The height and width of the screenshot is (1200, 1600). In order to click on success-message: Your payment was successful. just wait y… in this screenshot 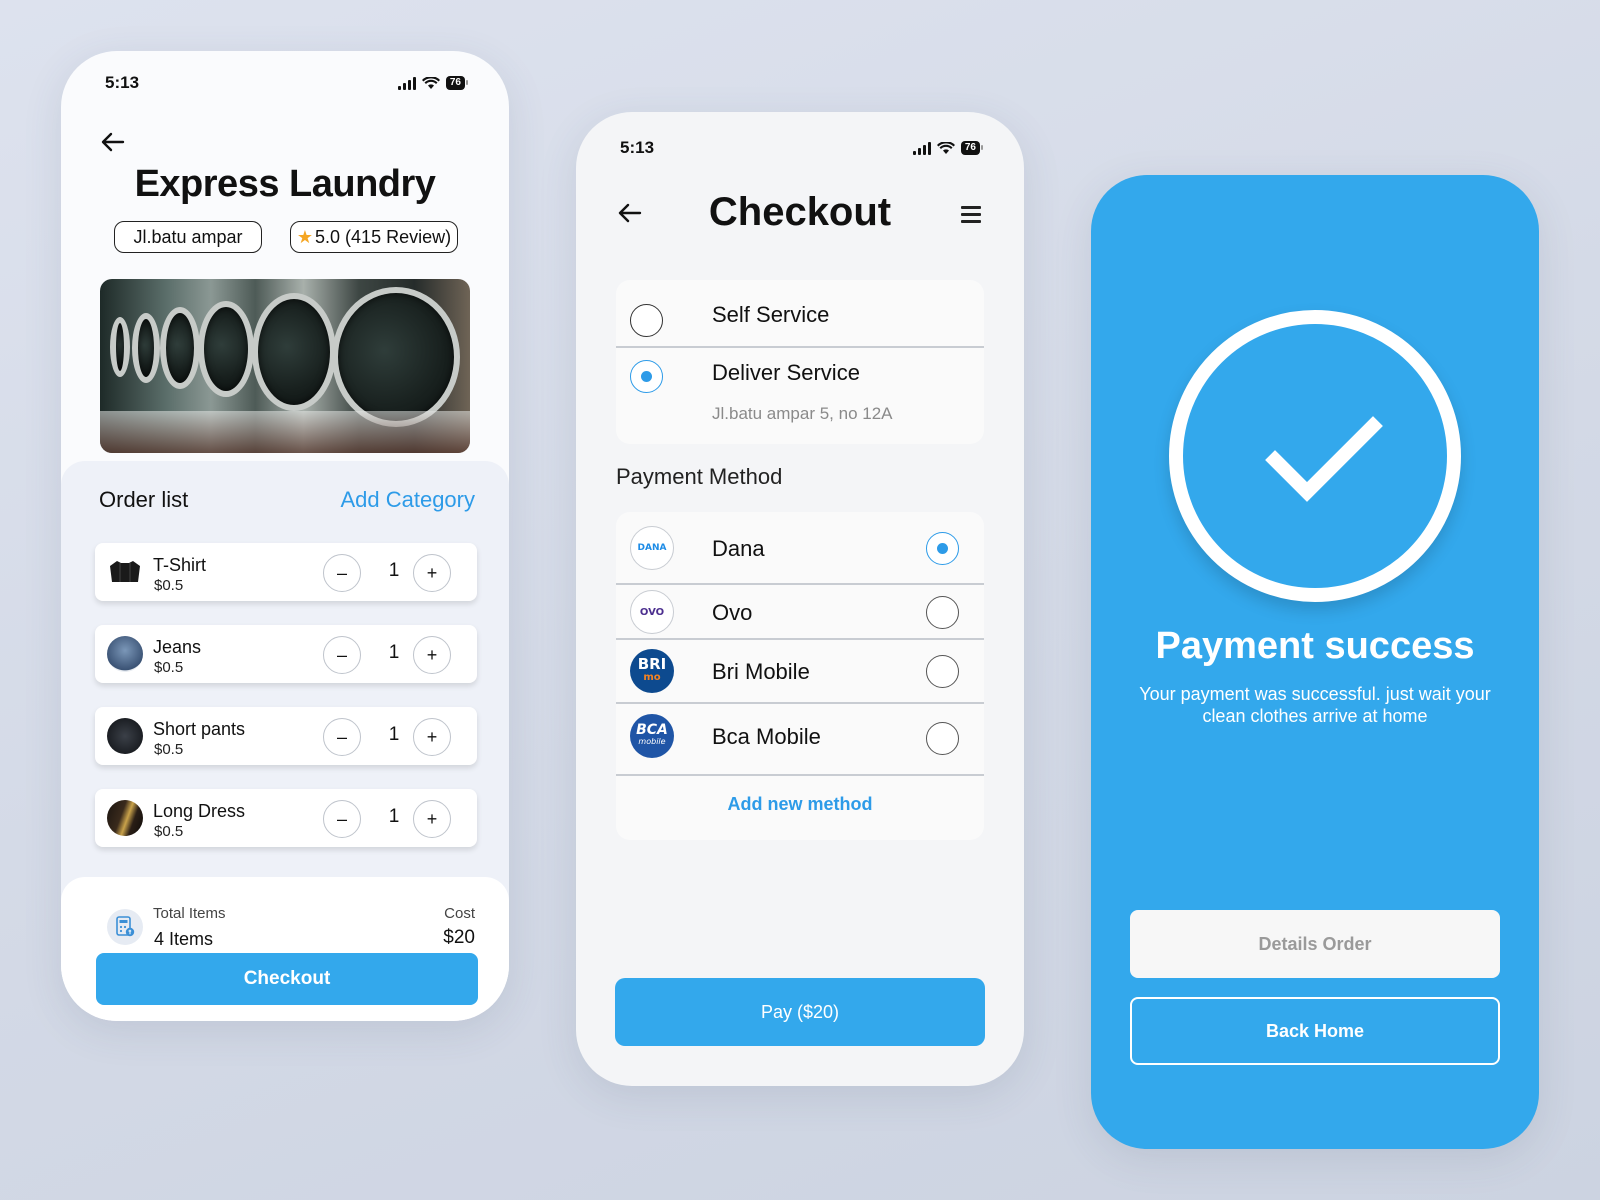, I will do `click(1315, 705)`.